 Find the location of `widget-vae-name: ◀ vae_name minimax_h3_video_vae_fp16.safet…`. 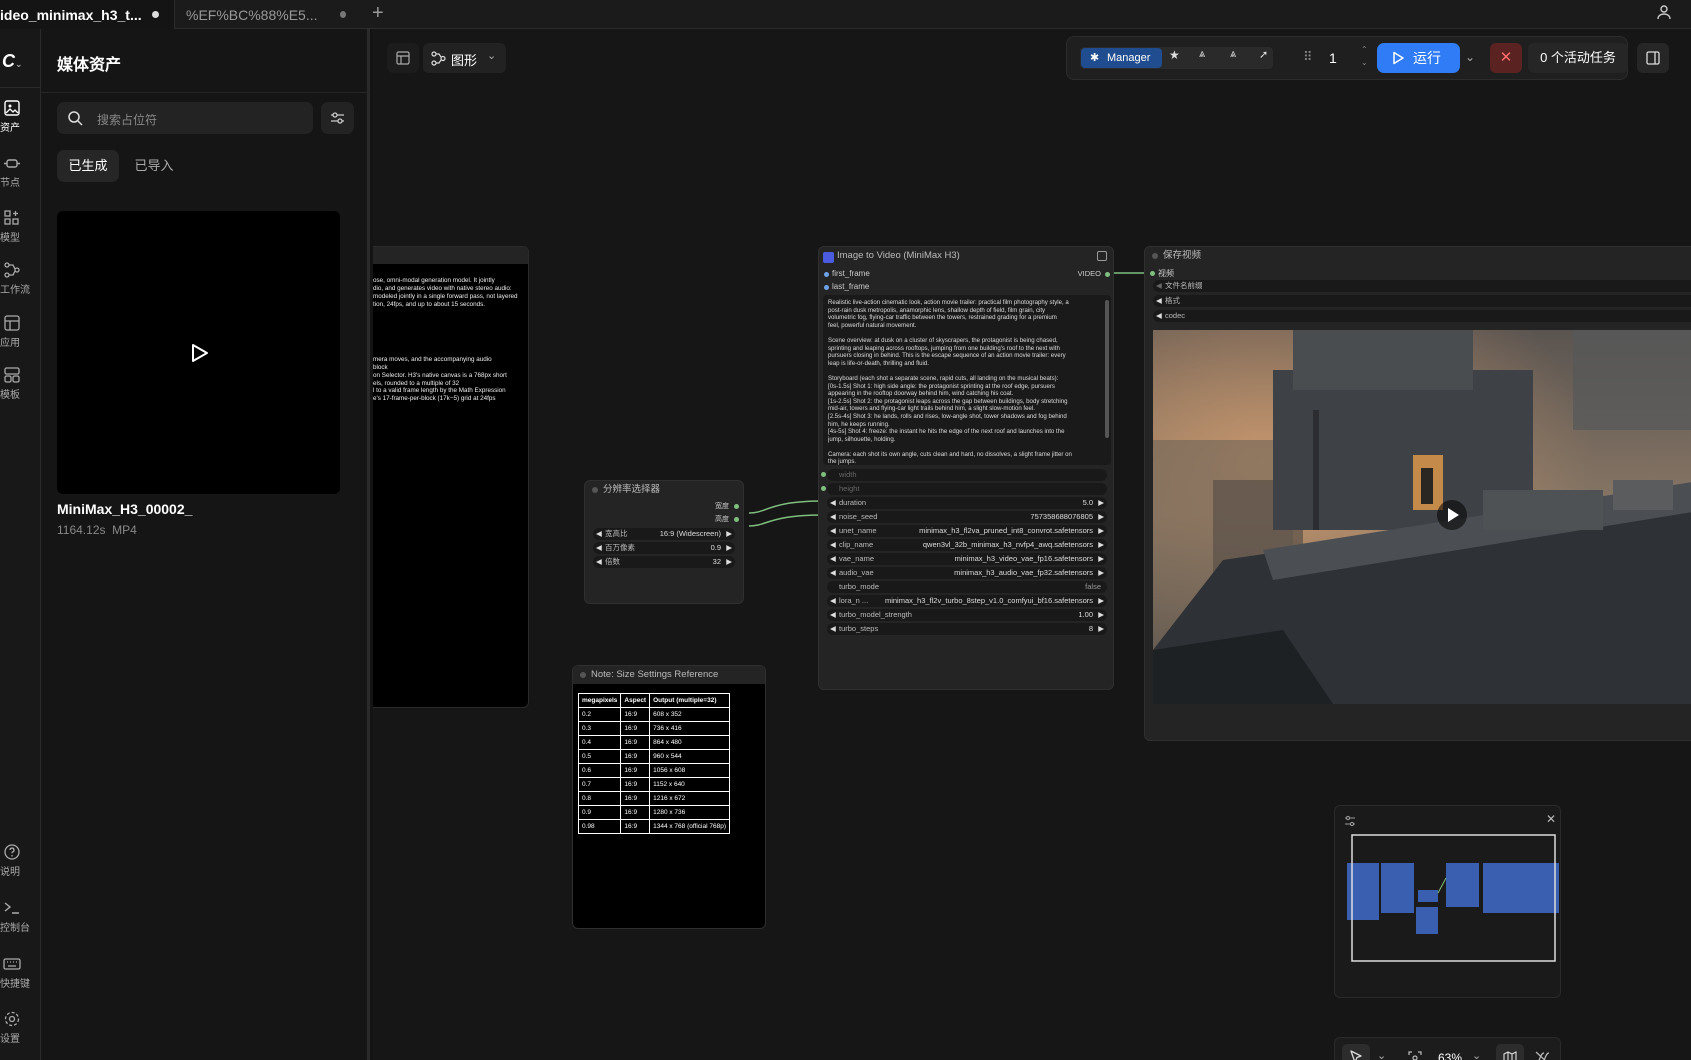

widget-vae-name: ◀ vae_name minimax_h3_video_vae_fp16.safet… is located at coordinates (967, 559).